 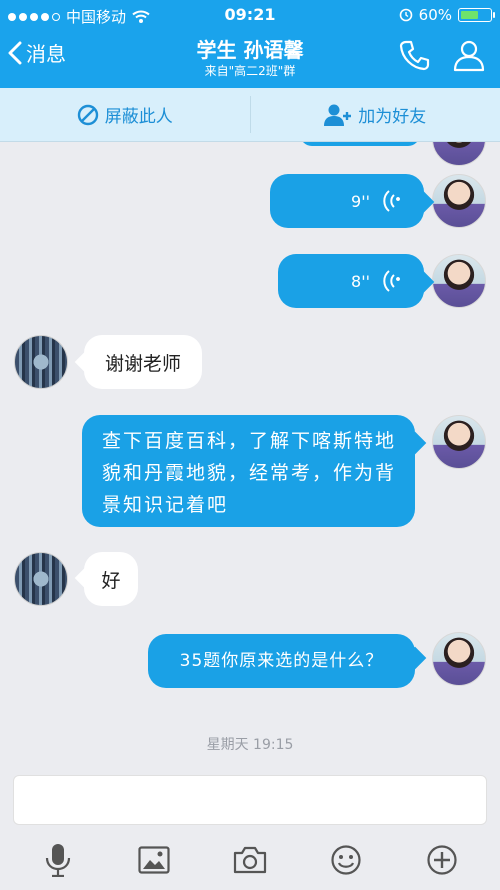 I want to click on message-text: 好, so click(x=111, y=580).